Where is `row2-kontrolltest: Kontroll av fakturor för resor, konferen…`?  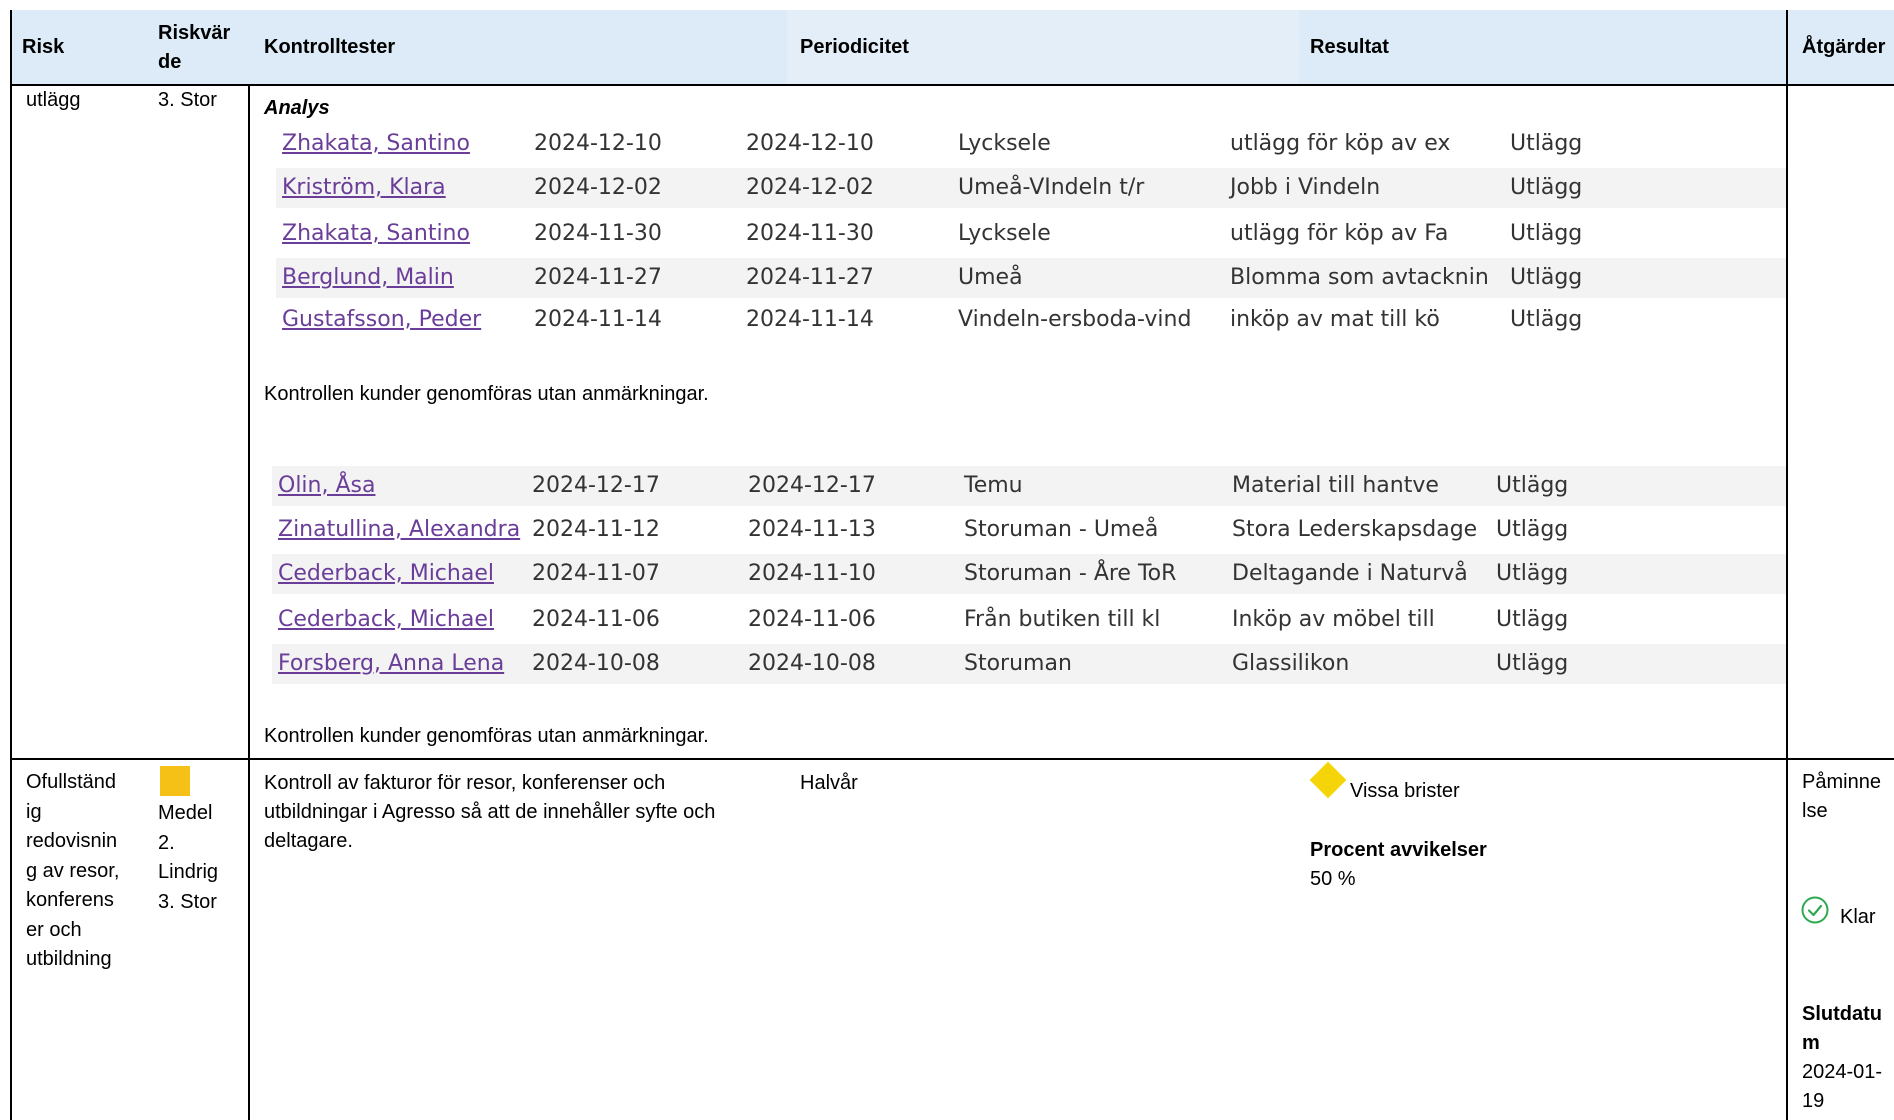
row2-kontrolltest: Kontroll av fakturor för resor, konferen… is located at coordinates (489, 812).